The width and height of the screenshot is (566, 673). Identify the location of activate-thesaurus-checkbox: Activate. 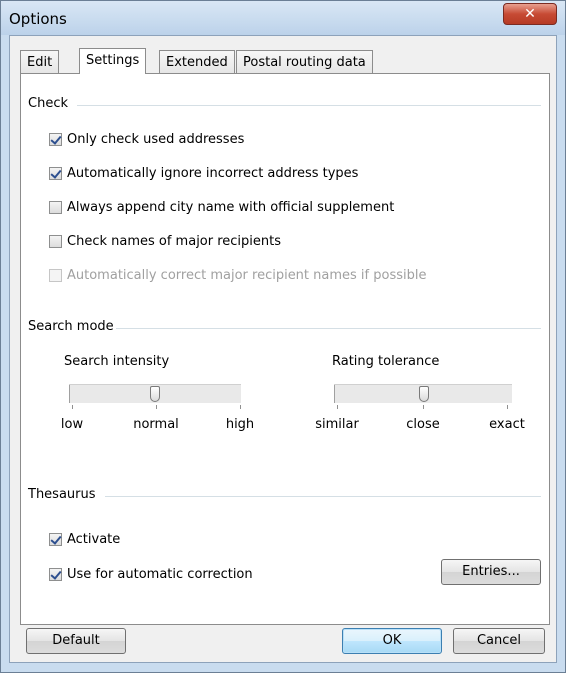
(84, 539).